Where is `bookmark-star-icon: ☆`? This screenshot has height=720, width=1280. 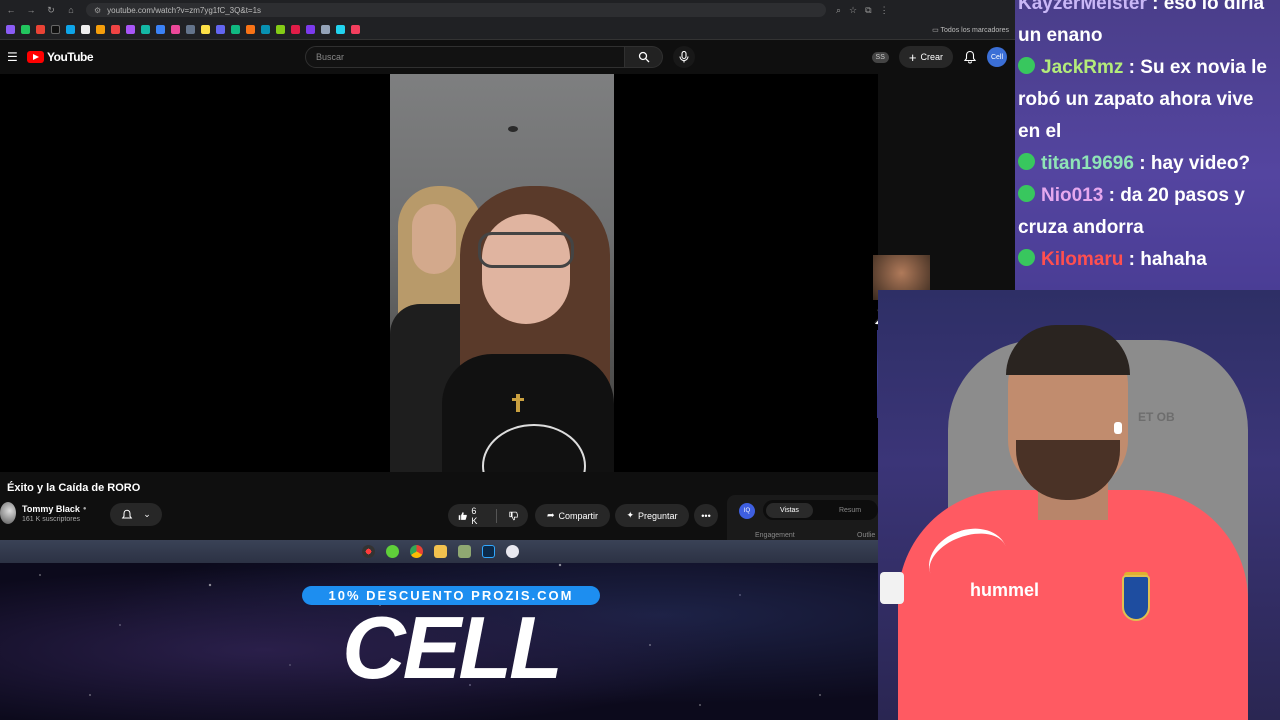 bookmark-star-icon: ☆ is located at coordinates (853, 10).